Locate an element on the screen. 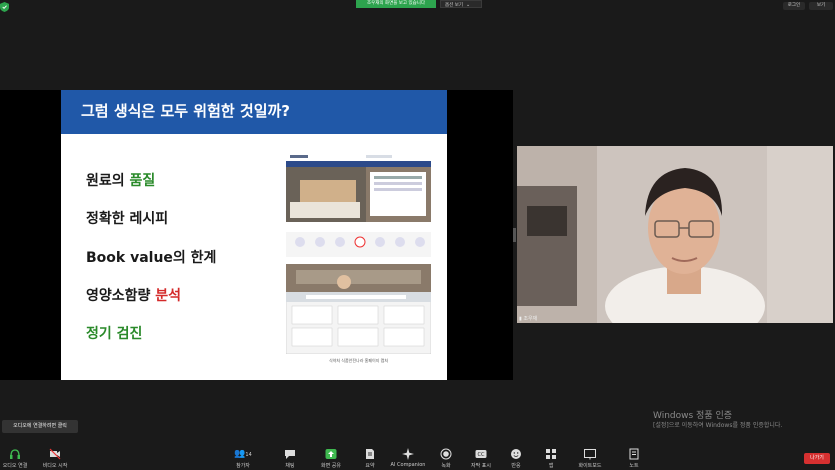 The height and width of the screenshot is (470, 835). view-options-label: 옵션 보기 is located at coordinates (454, 5).